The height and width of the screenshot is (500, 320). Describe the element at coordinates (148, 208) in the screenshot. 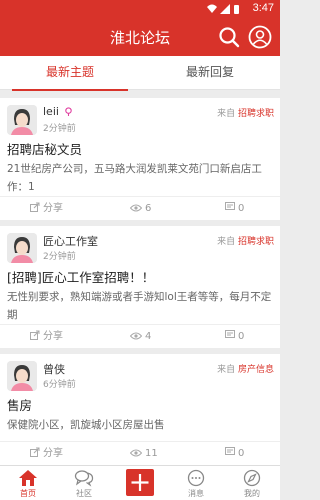

I see `views-value: 6` at that location.